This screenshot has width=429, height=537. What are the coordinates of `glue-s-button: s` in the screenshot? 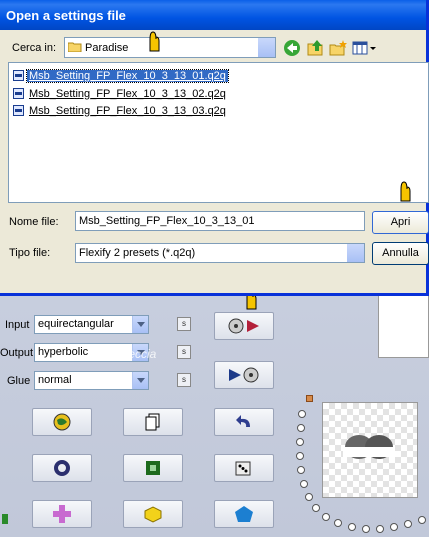 It's located at (184, 380).